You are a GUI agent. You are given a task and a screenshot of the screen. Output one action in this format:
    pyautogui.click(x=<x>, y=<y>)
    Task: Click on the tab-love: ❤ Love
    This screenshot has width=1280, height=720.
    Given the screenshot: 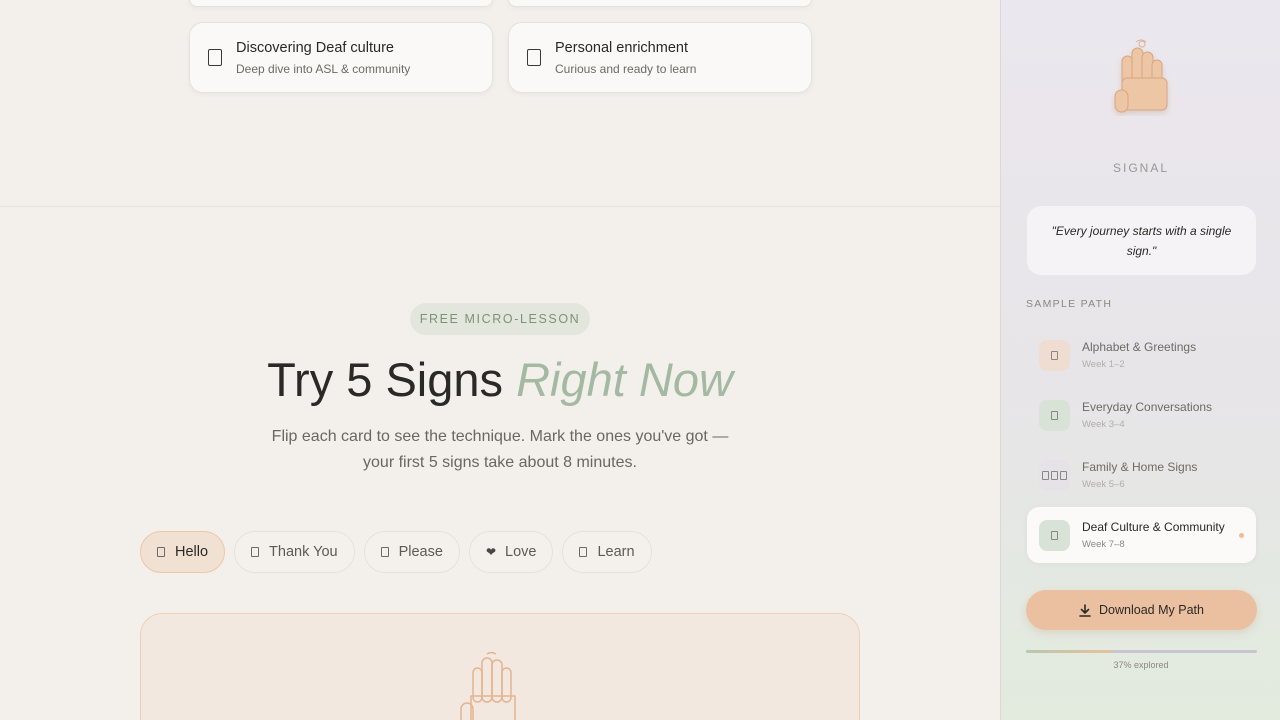 What is the action you would take?
    pyautogui.click(x=511, y=552)
    